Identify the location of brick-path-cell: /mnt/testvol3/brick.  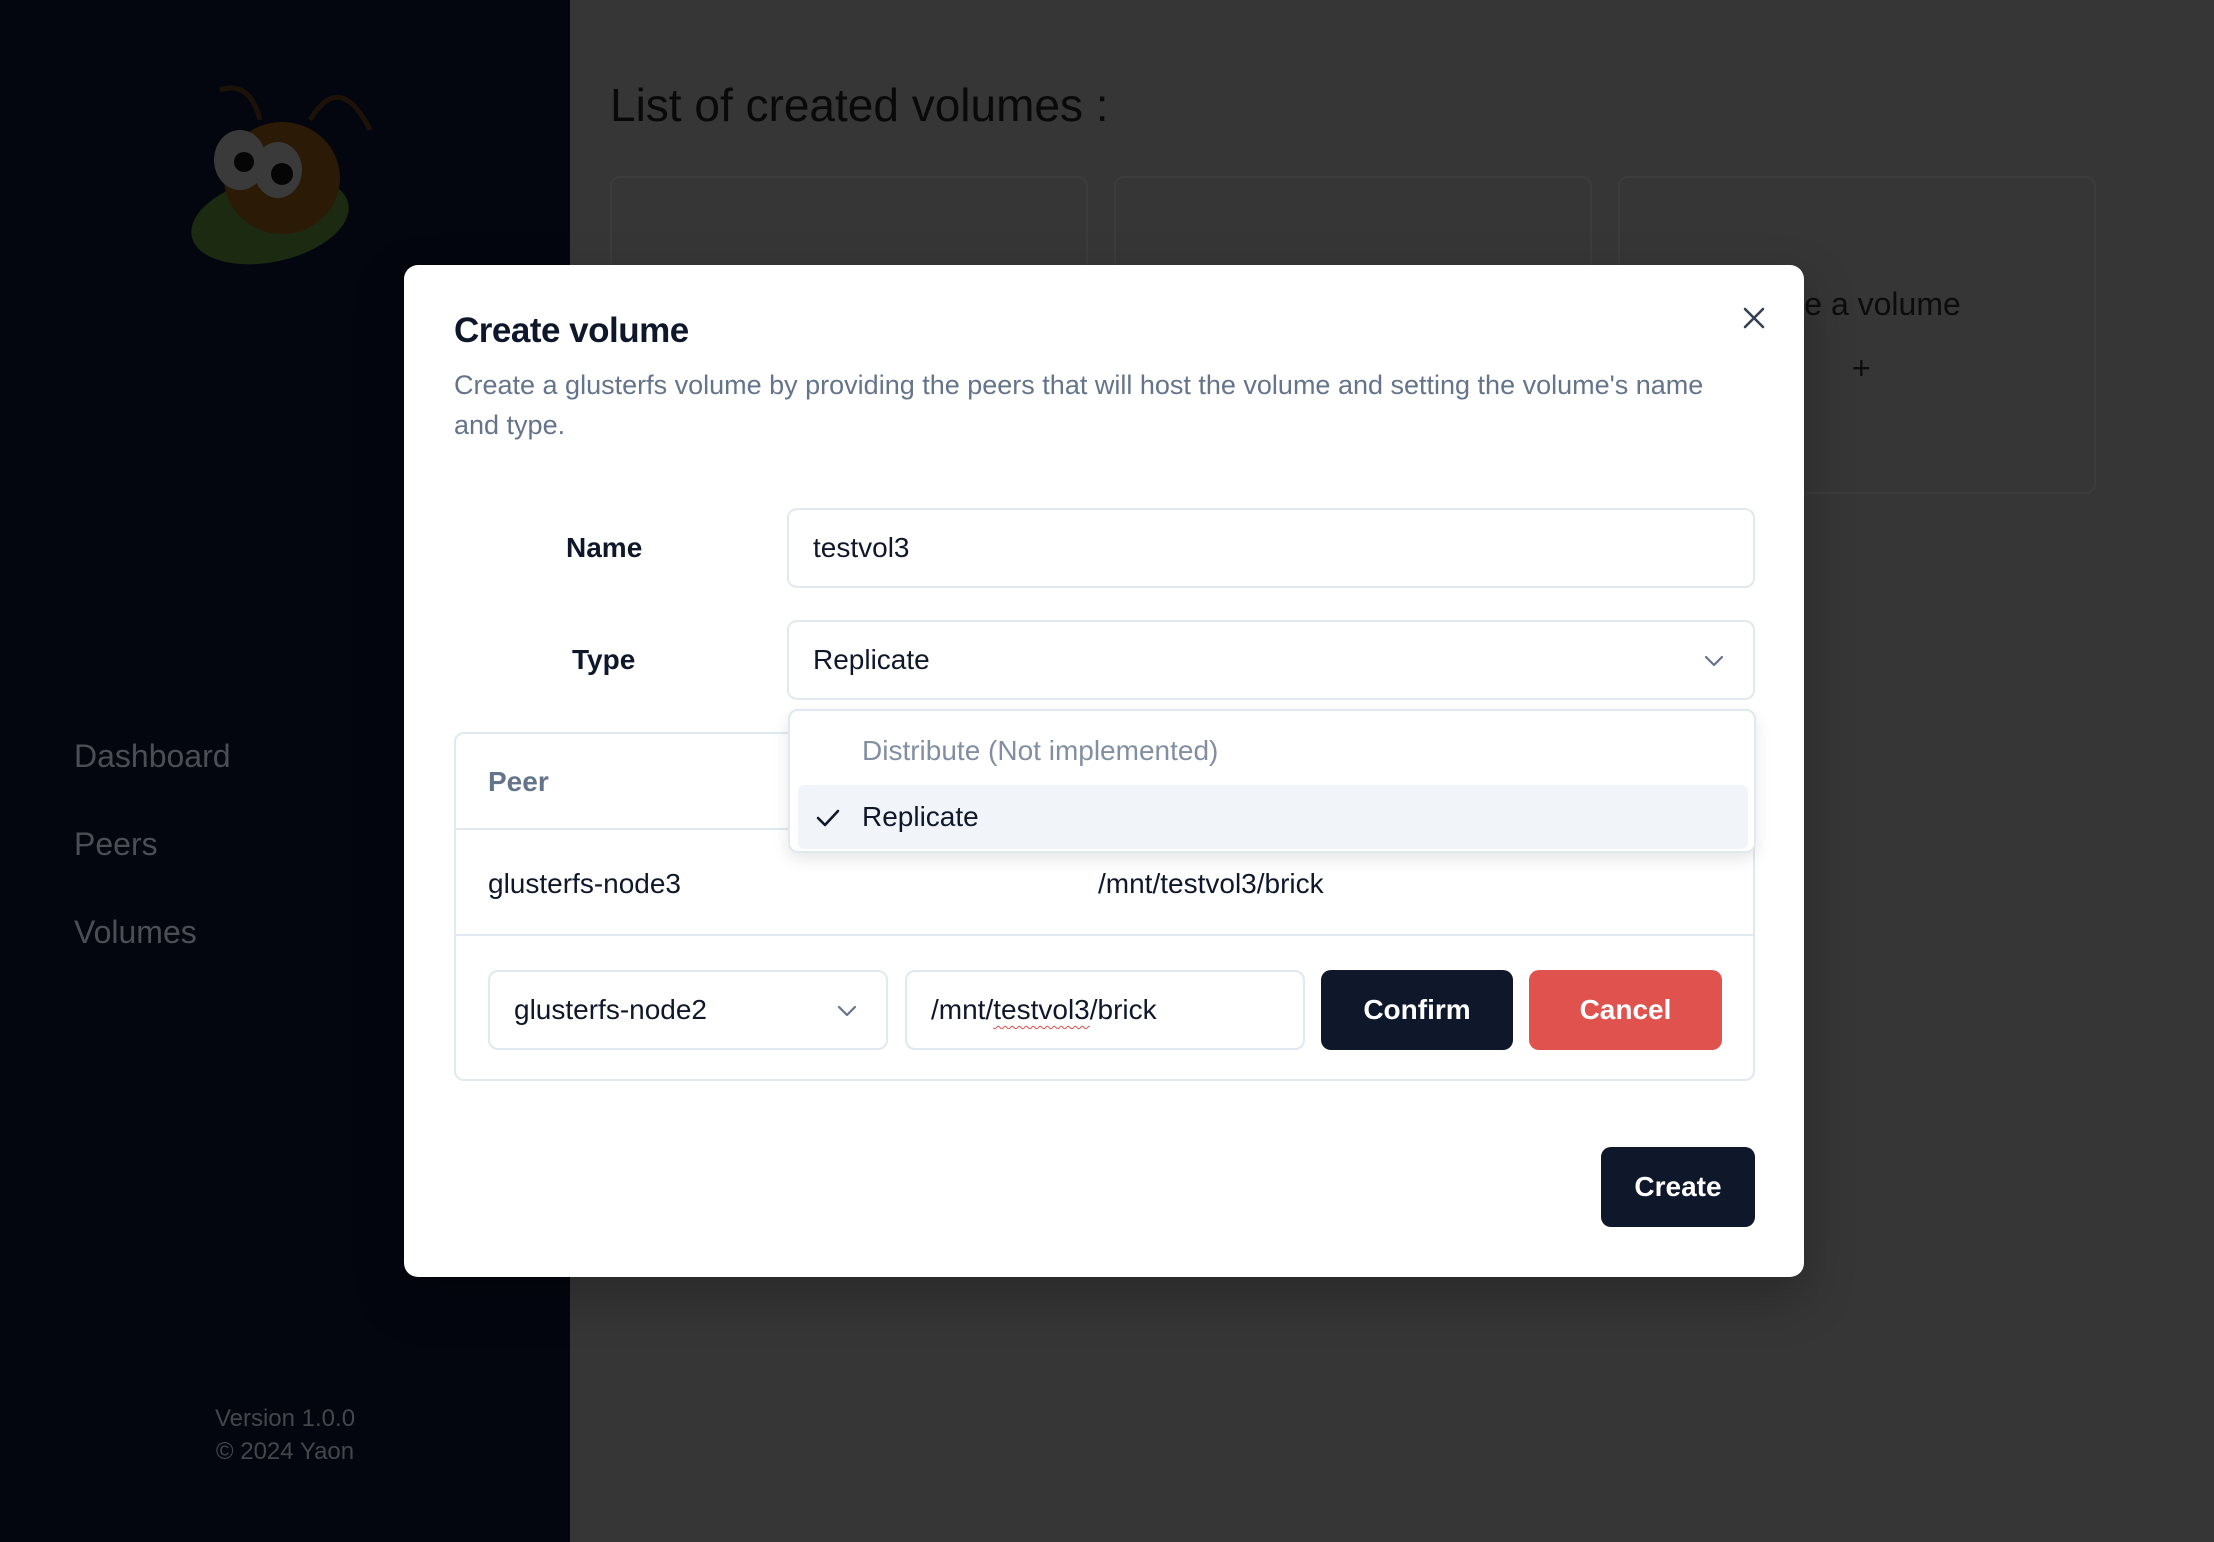
(1211, 883).